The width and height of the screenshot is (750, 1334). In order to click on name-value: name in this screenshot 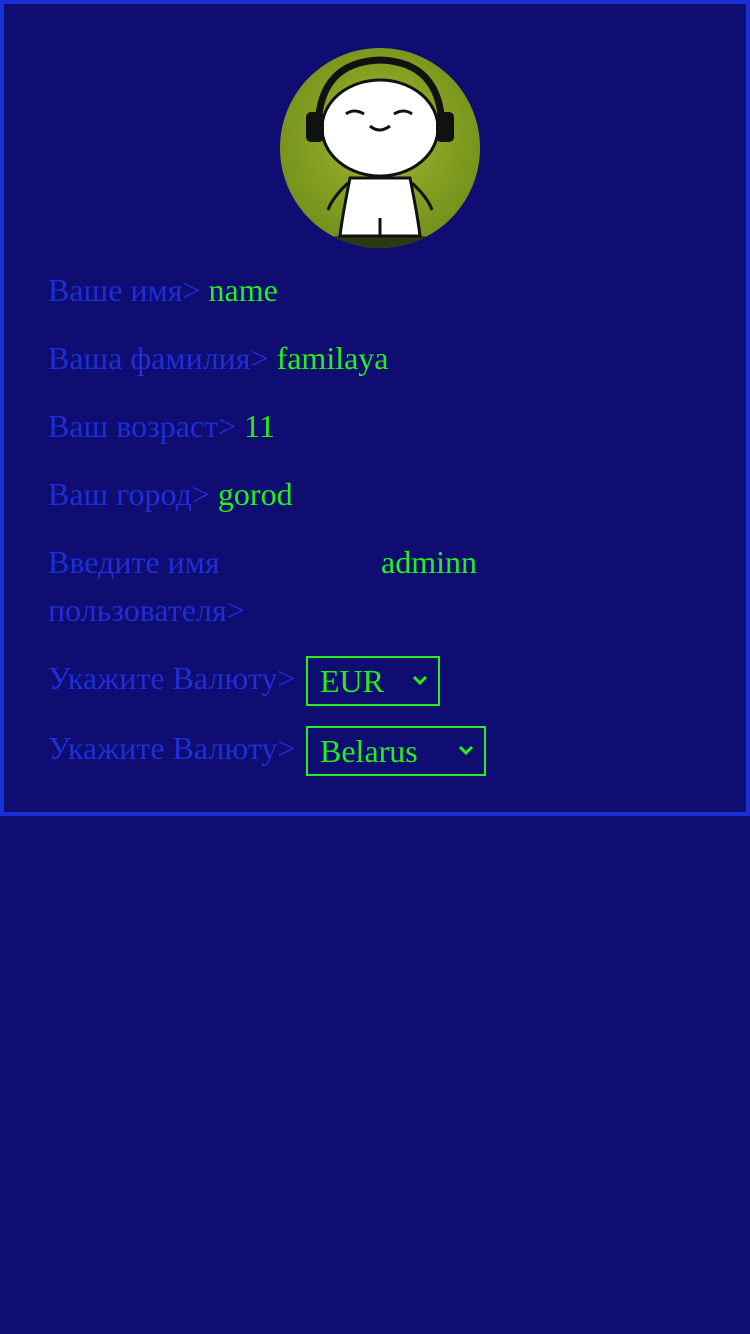, I will do `click(243, 290)`.